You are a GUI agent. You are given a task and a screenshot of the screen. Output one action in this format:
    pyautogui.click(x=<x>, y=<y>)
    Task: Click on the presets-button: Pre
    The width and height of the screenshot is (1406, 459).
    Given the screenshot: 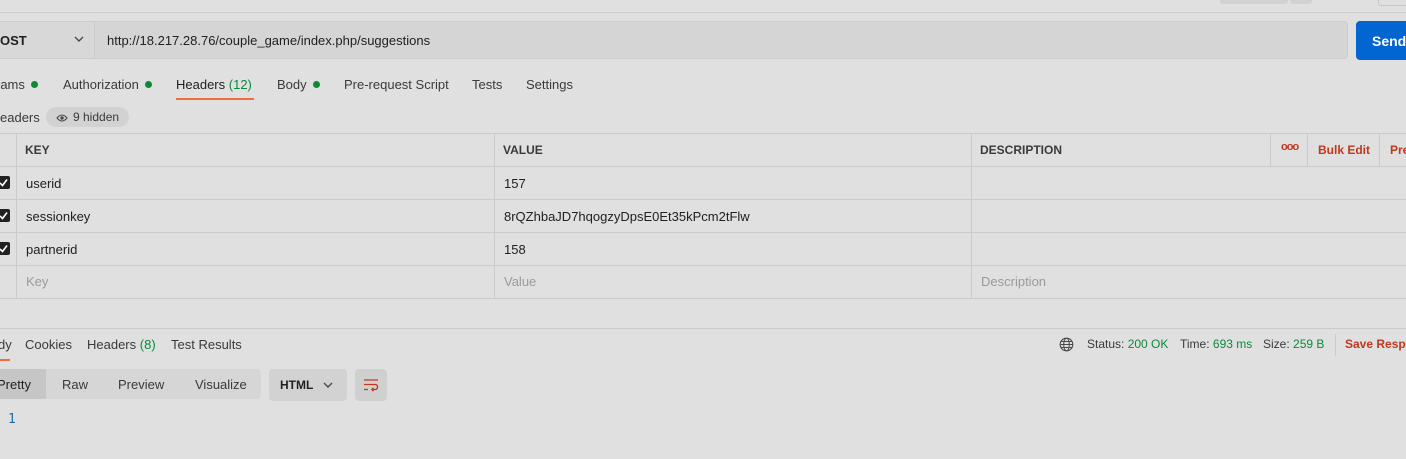 What is the action you would take?
    pyautogui.click(x=1398, y=150)
    